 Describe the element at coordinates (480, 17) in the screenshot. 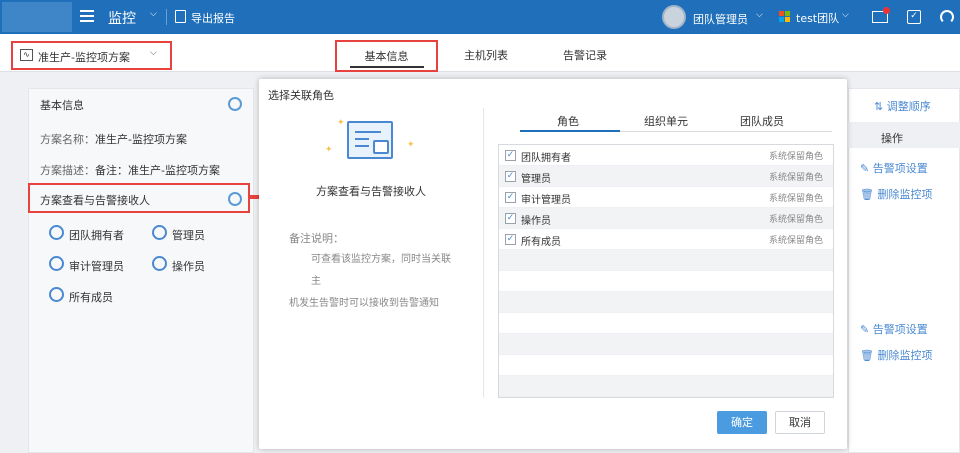

I see `top-bar: 监控 ⌵ 导出报告 团队管理员 ⌵ test团队 ⌵ ✓` at that location.